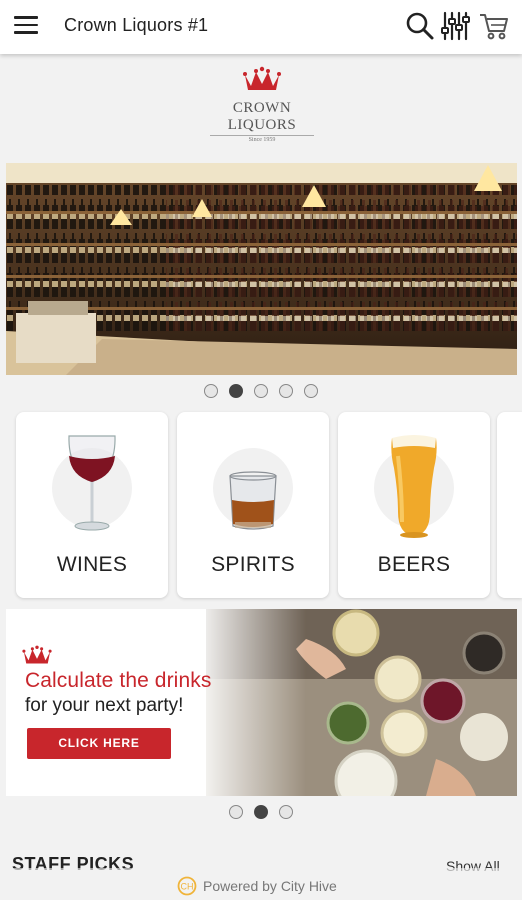 Image resolution: width=522 pixels, height=900 pixels. I want to click on whiskey-glass-icon, so click(253, 500).